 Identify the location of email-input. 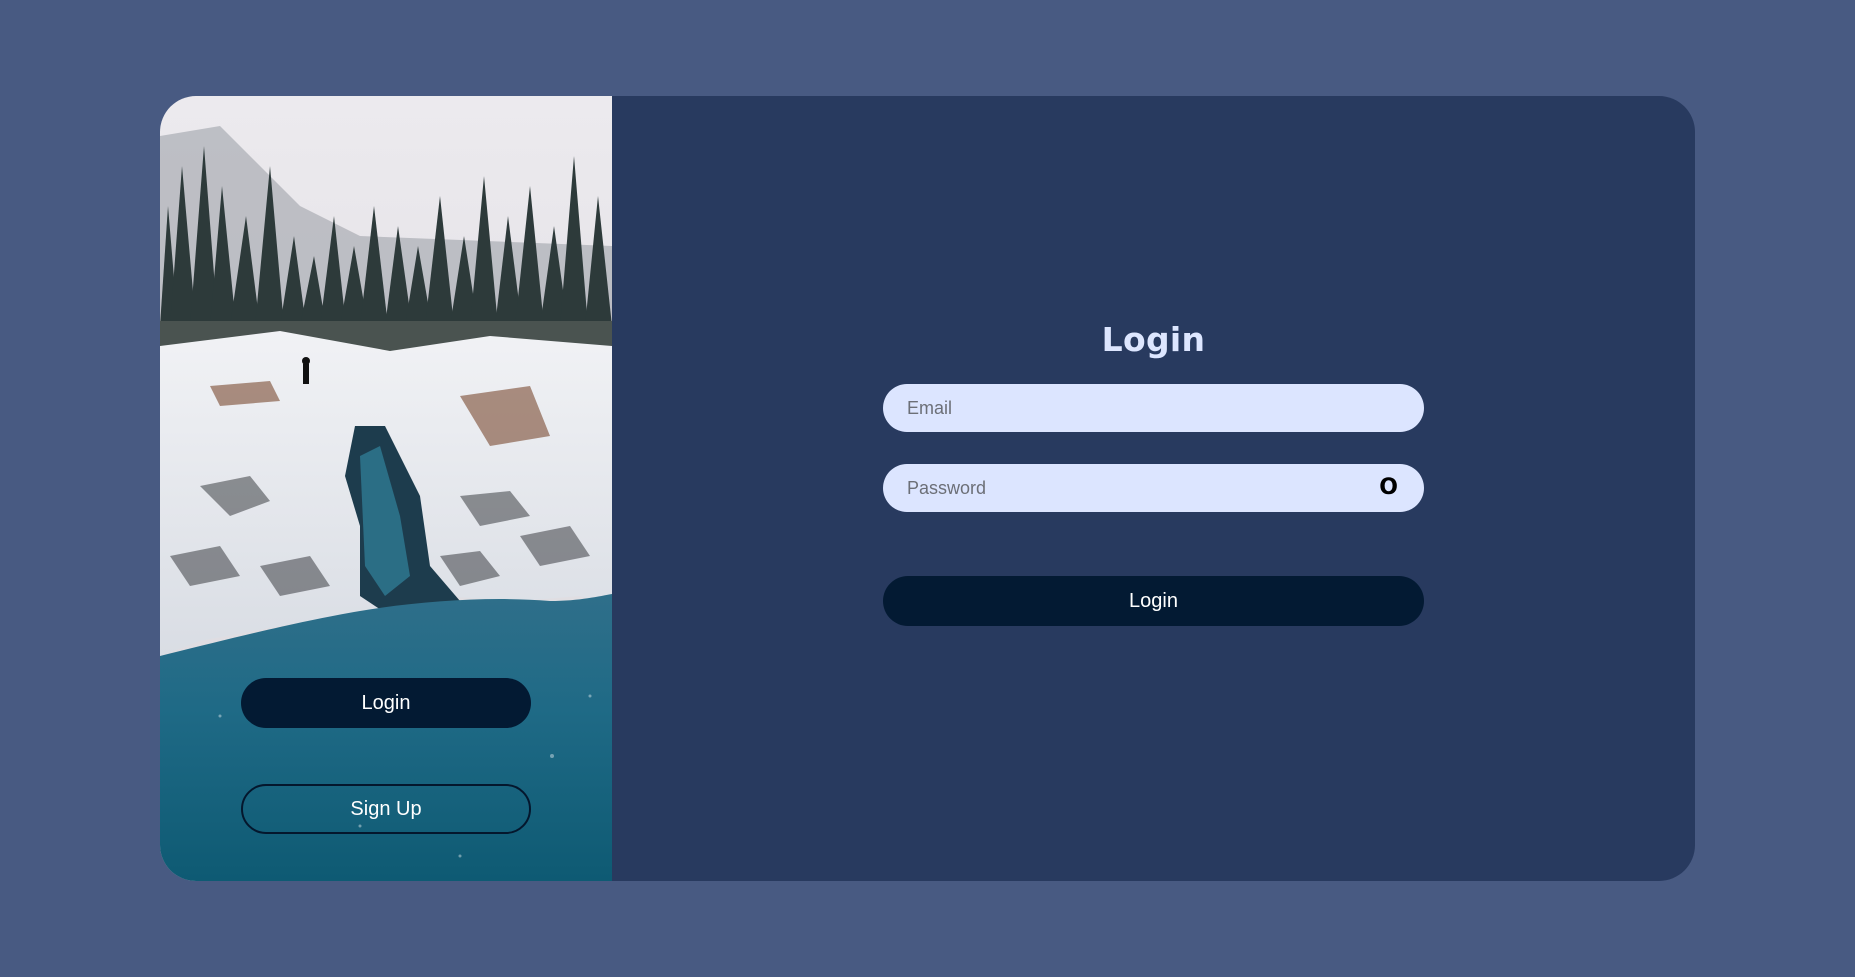
(1153, 408).